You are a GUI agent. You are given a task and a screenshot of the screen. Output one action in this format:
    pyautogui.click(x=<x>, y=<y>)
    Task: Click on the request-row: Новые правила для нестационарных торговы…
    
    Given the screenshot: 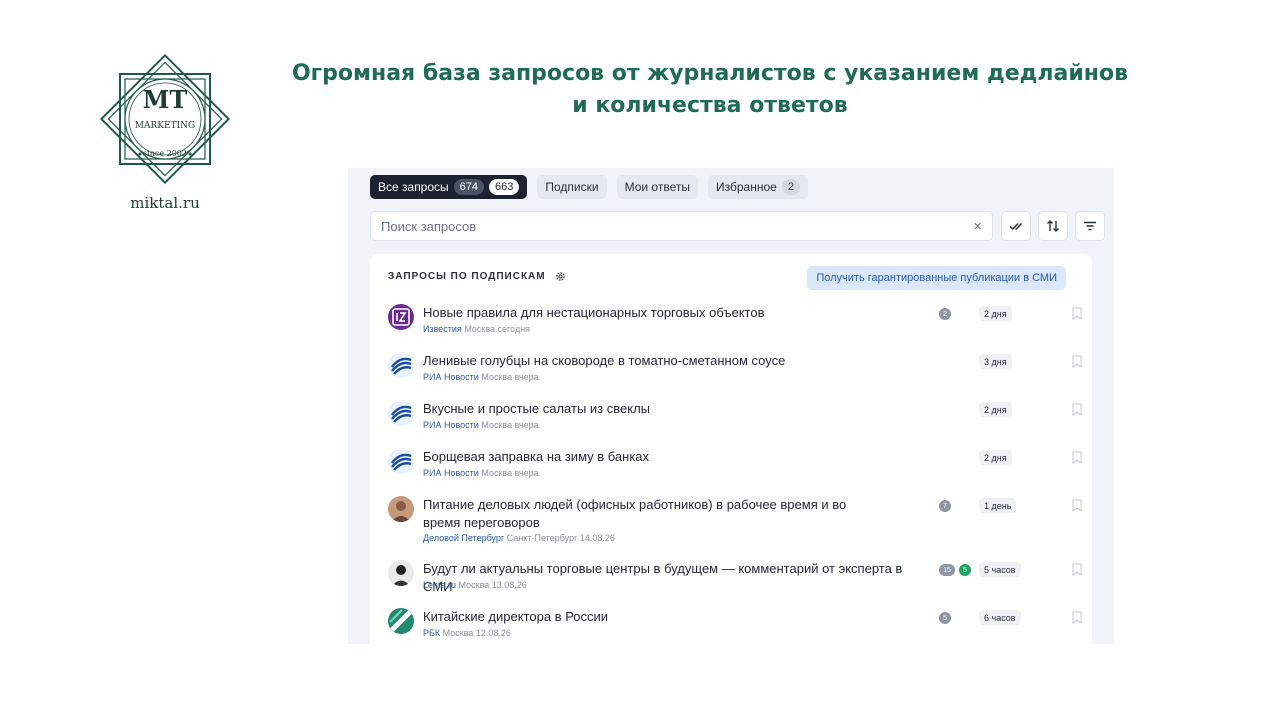 What is the action you would take?
    pyautogui.click(x=731, y=324)
    